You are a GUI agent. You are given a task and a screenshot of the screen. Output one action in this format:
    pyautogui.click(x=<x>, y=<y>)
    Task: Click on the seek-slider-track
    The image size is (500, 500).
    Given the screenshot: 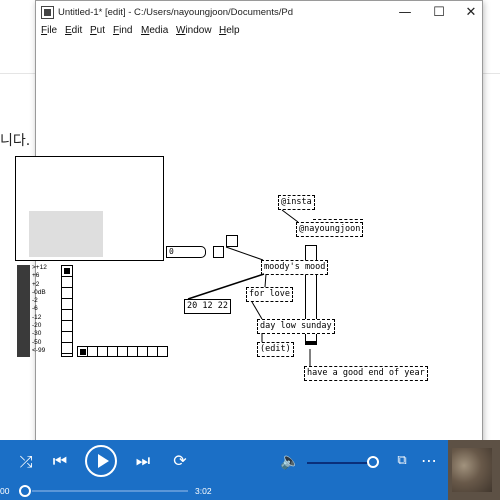 What is the action you would take?
    pyautogui.click(x=110, y=491)
    